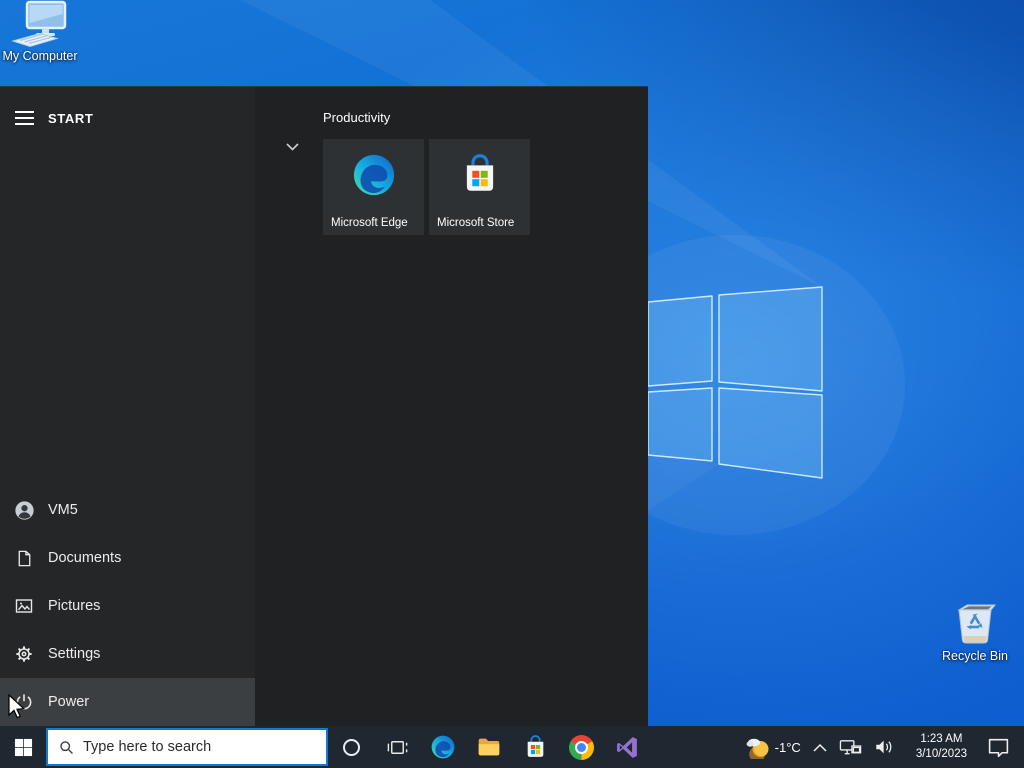 This screenshot has height=768, width=1024. I want to click on chevron-up-icon, so click(820, 747).